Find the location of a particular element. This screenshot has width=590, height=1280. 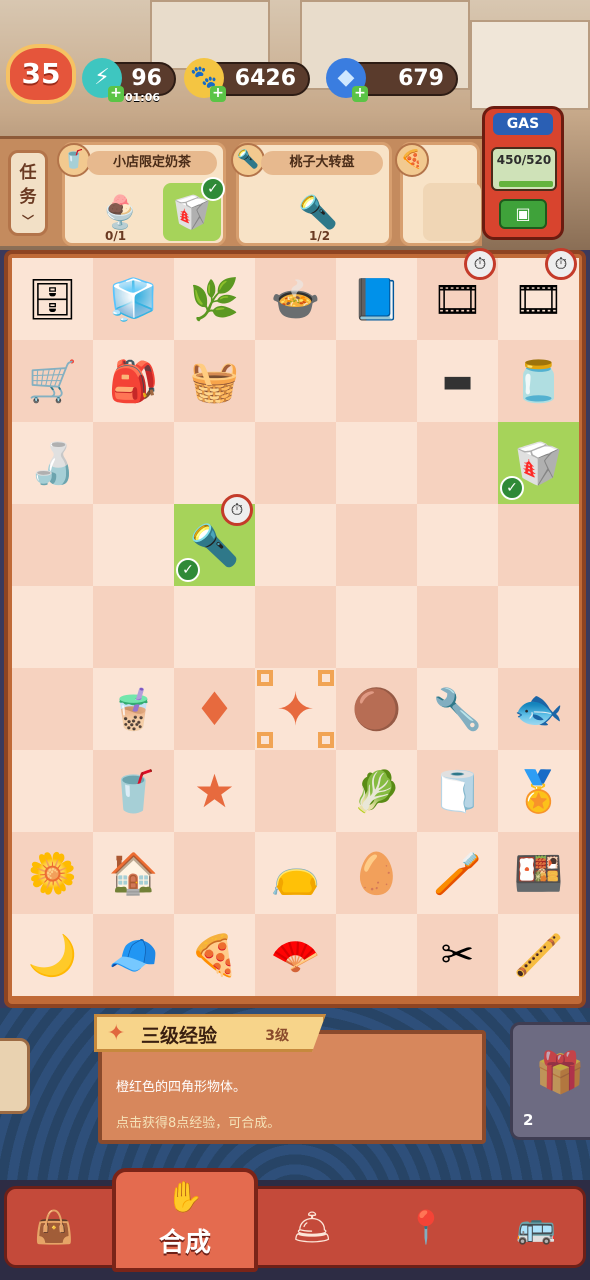

check-icon: ✓ is located at coordinates (512, 488).